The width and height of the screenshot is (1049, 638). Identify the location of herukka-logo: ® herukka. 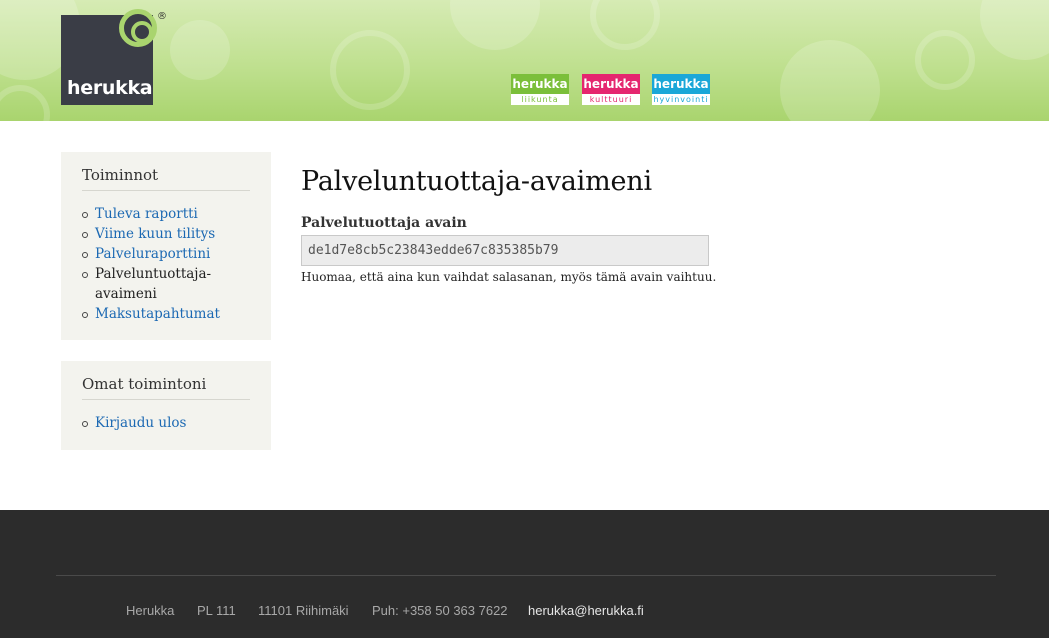
(114, 57).